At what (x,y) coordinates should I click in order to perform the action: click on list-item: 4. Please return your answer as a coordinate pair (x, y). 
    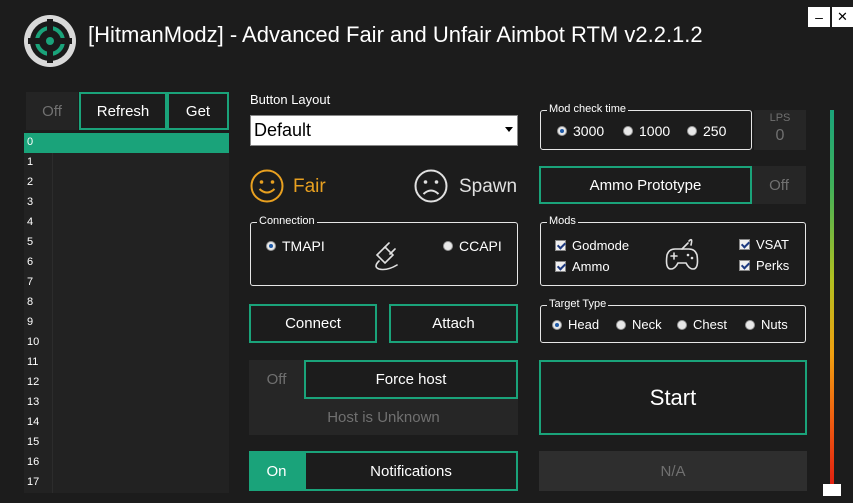
    Looking at the image, I should click on (126, 223).